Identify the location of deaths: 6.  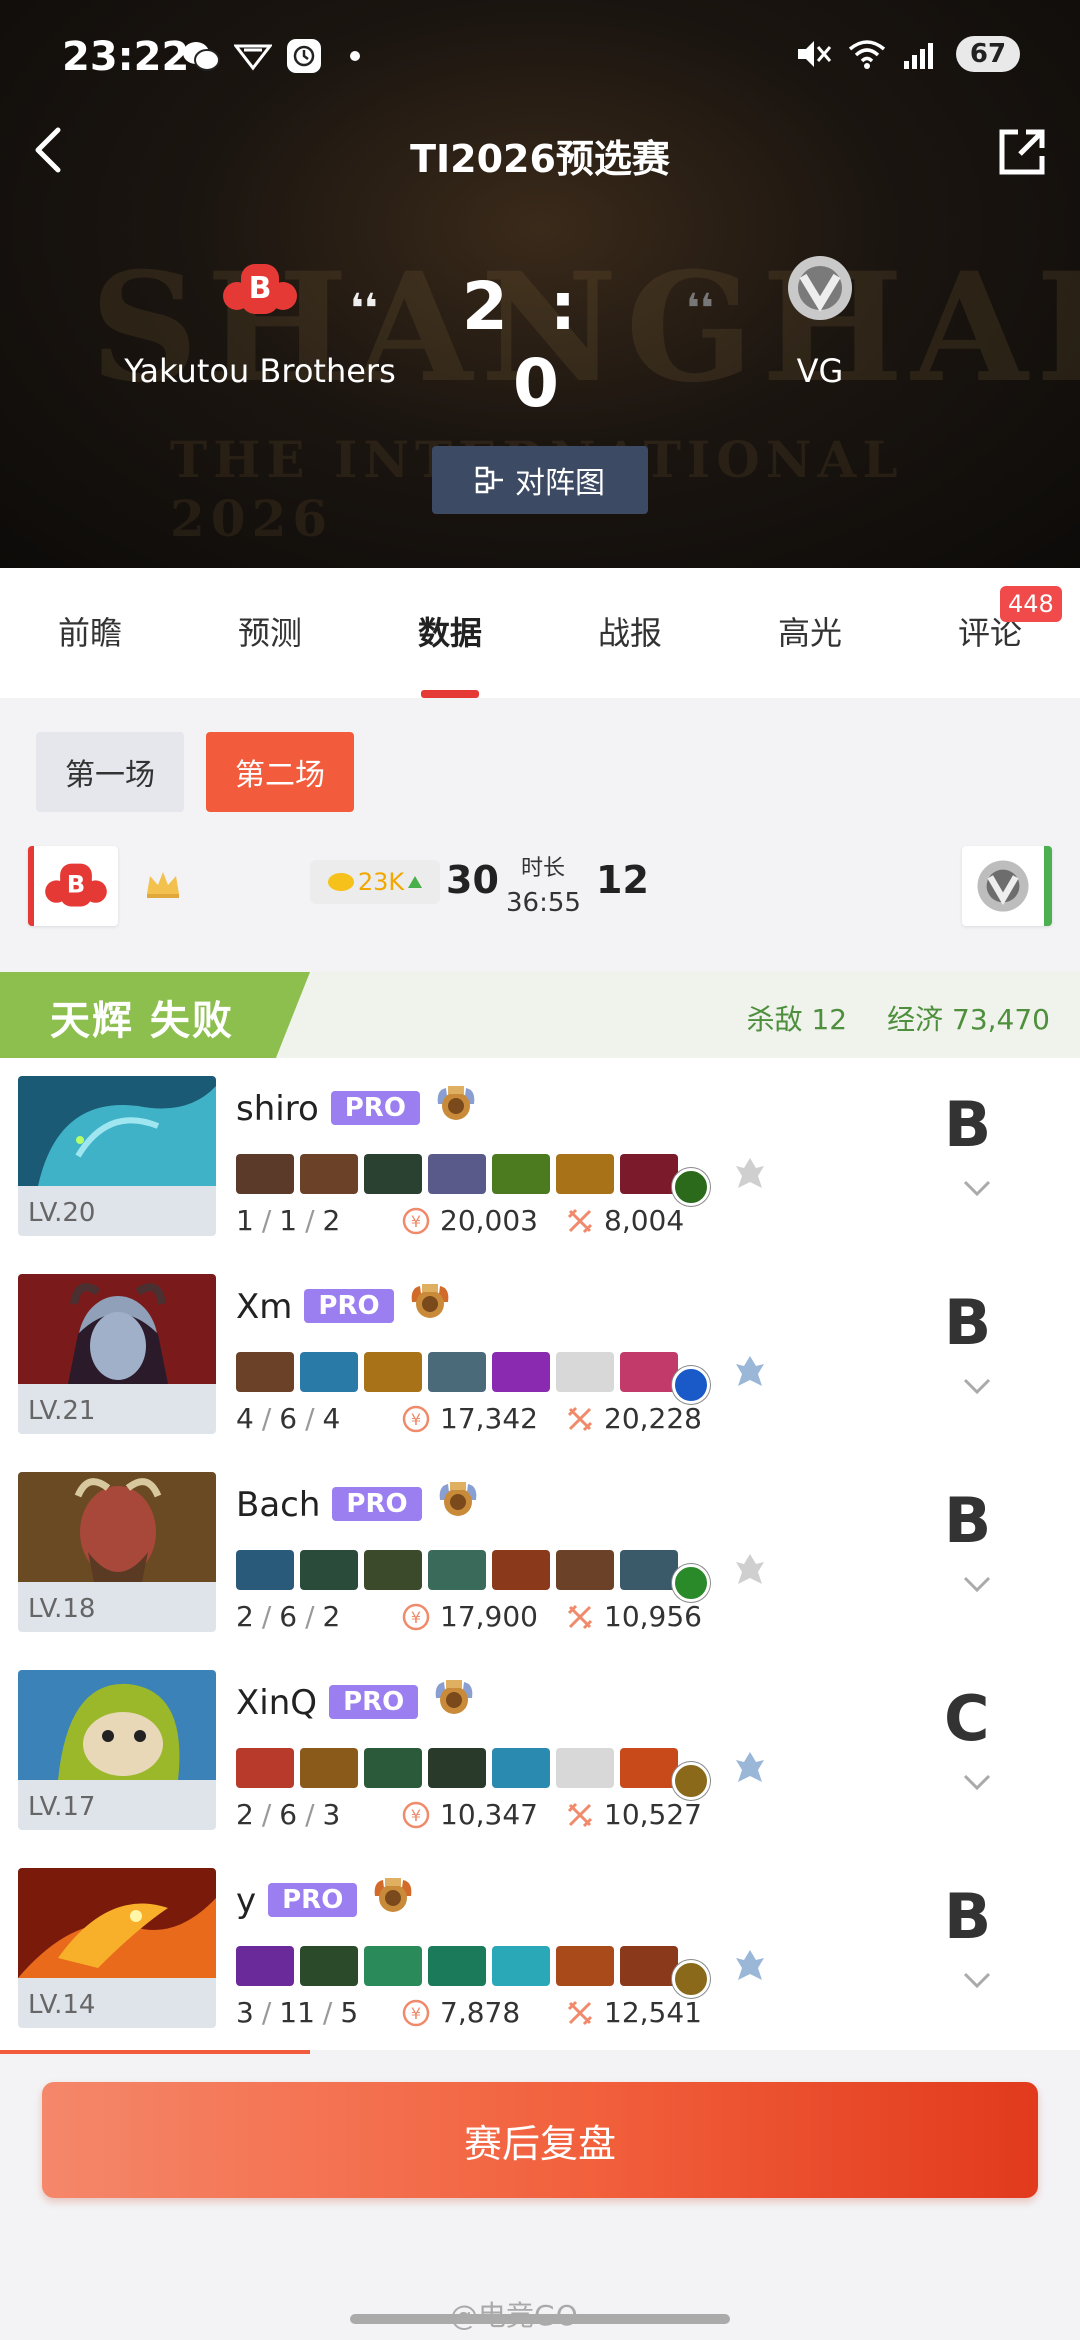
(288, 1814).